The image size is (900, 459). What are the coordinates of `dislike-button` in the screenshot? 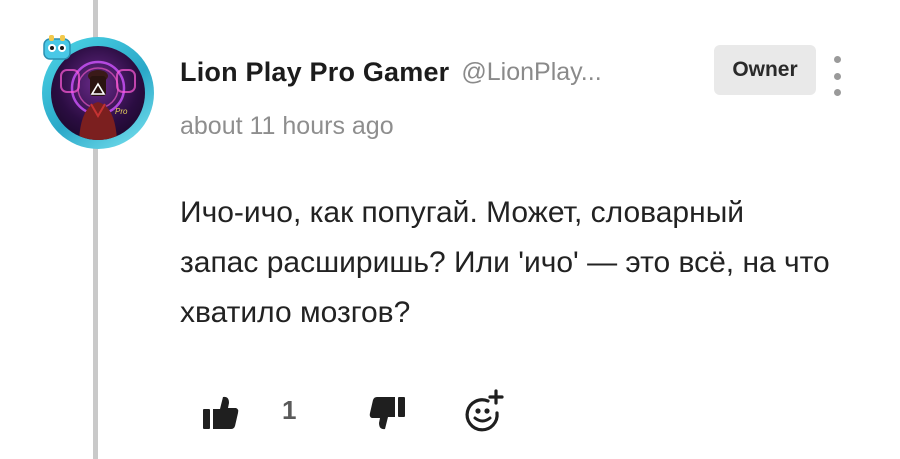 It's located at (387, 413).